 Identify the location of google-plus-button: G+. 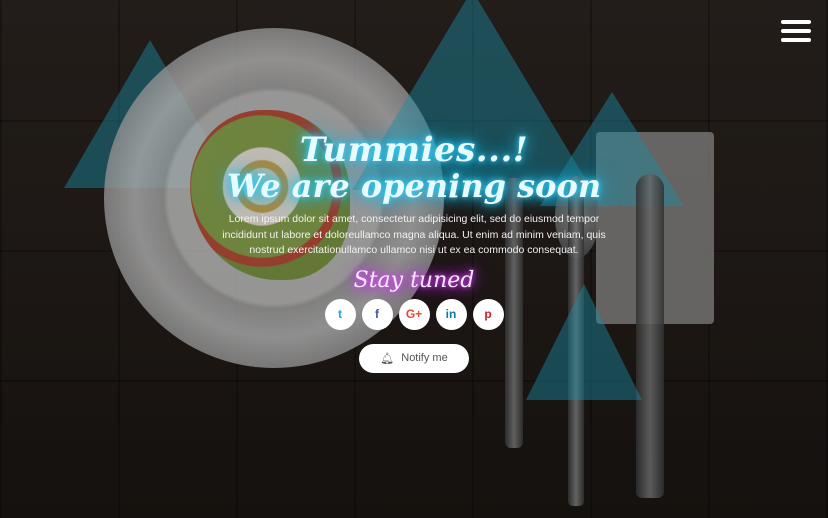
(414, 314).